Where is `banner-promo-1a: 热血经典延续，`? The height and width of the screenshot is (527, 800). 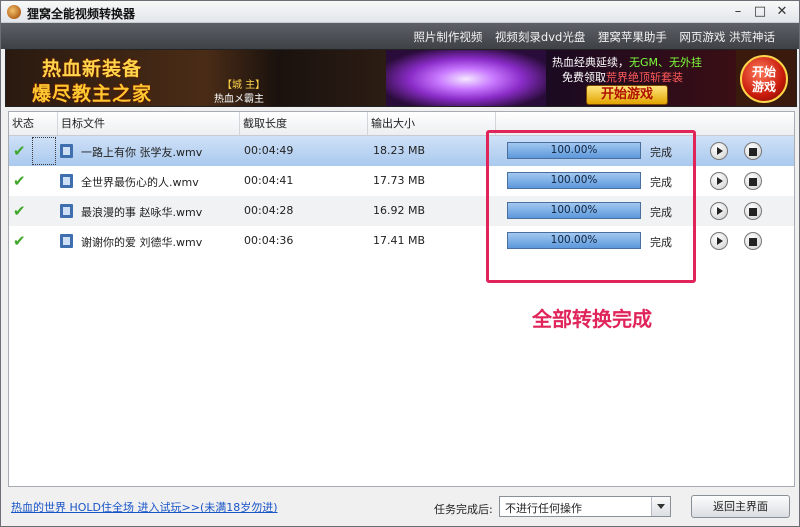
banner-promo-1a: 热血经典延续， is located at coordinates (590, 62).